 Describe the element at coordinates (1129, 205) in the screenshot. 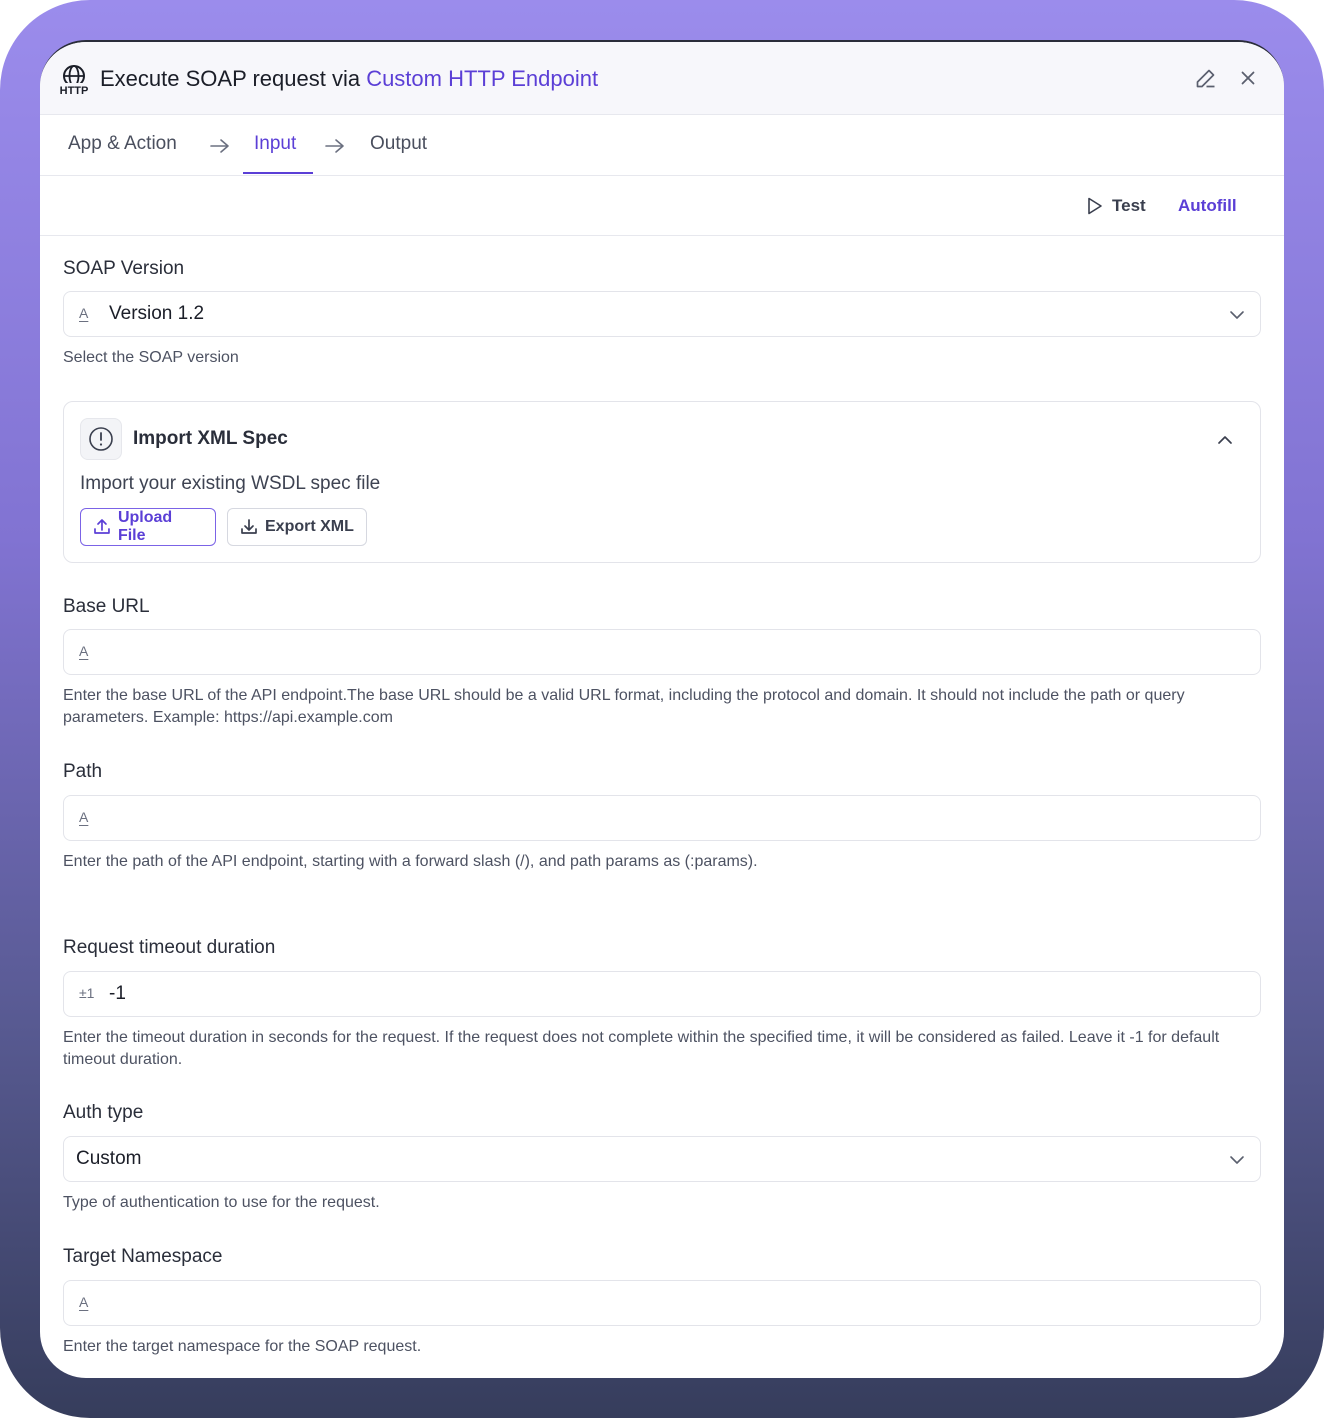

I see `test-button-label: Test` at that location.